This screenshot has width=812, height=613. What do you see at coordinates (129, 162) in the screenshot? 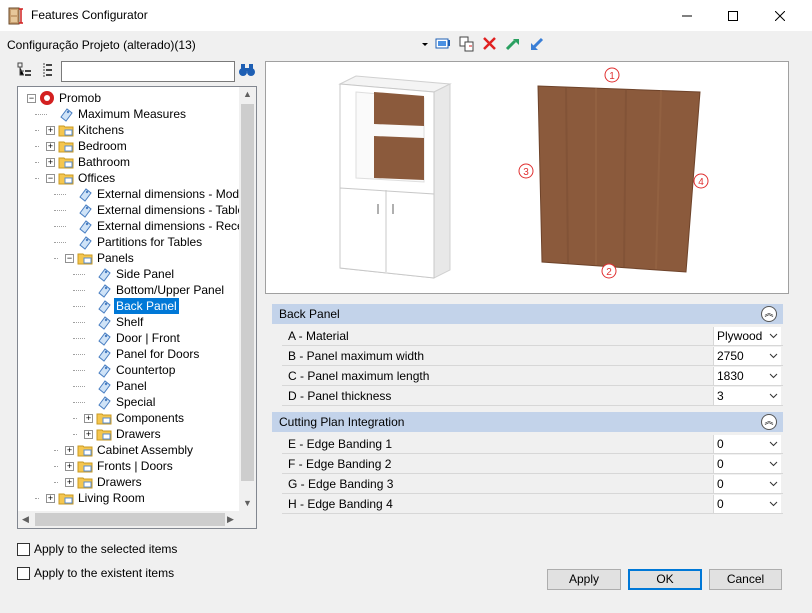
I see `tree-folder-node: + Bathroom` at bounding box center [129, 162].